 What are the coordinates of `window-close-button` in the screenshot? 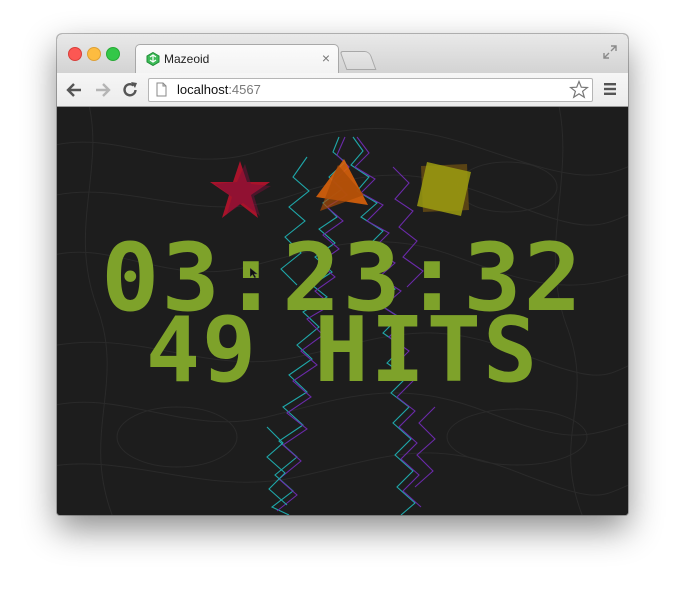 It's located at (75, 54).